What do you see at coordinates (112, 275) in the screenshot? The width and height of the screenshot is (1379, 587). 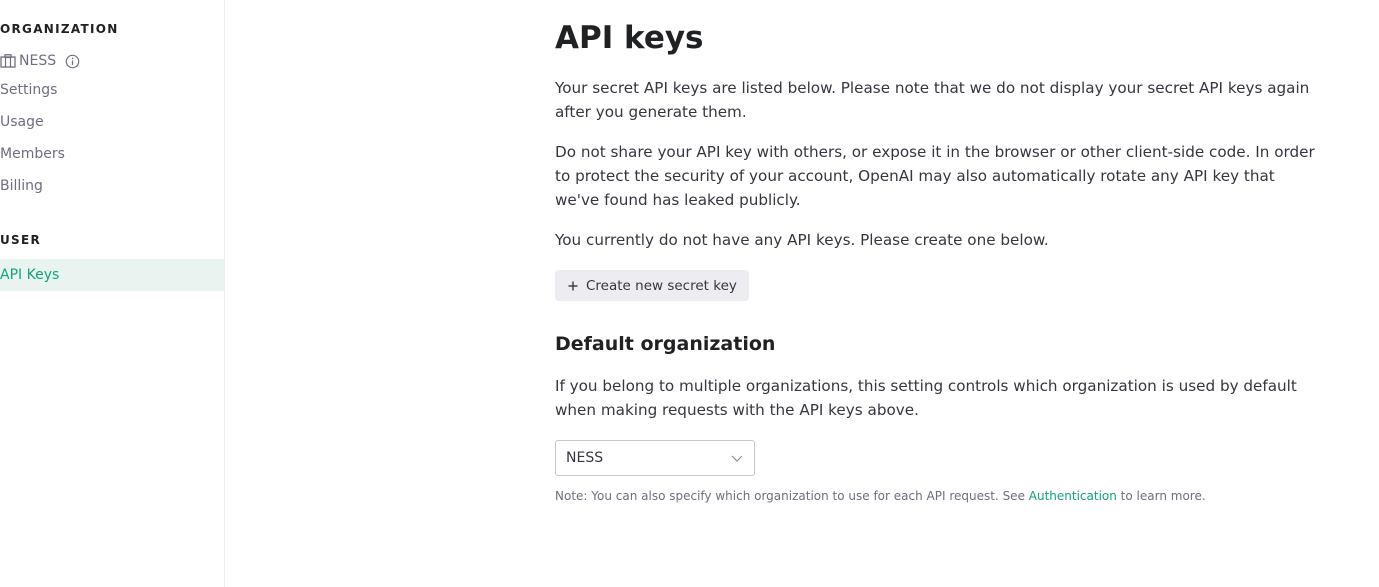 I see `sidebar-item-api-keys: API Keys` at bounding box center [112, 275].